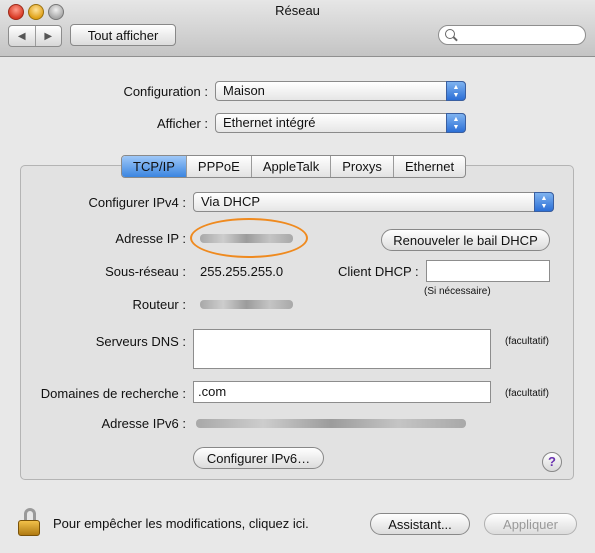 Image resolution: width=595 pixels, height=553 pixels. Describe the element at coordinates (246, 304) in the screenshot. I see `router-redacted` at that location.